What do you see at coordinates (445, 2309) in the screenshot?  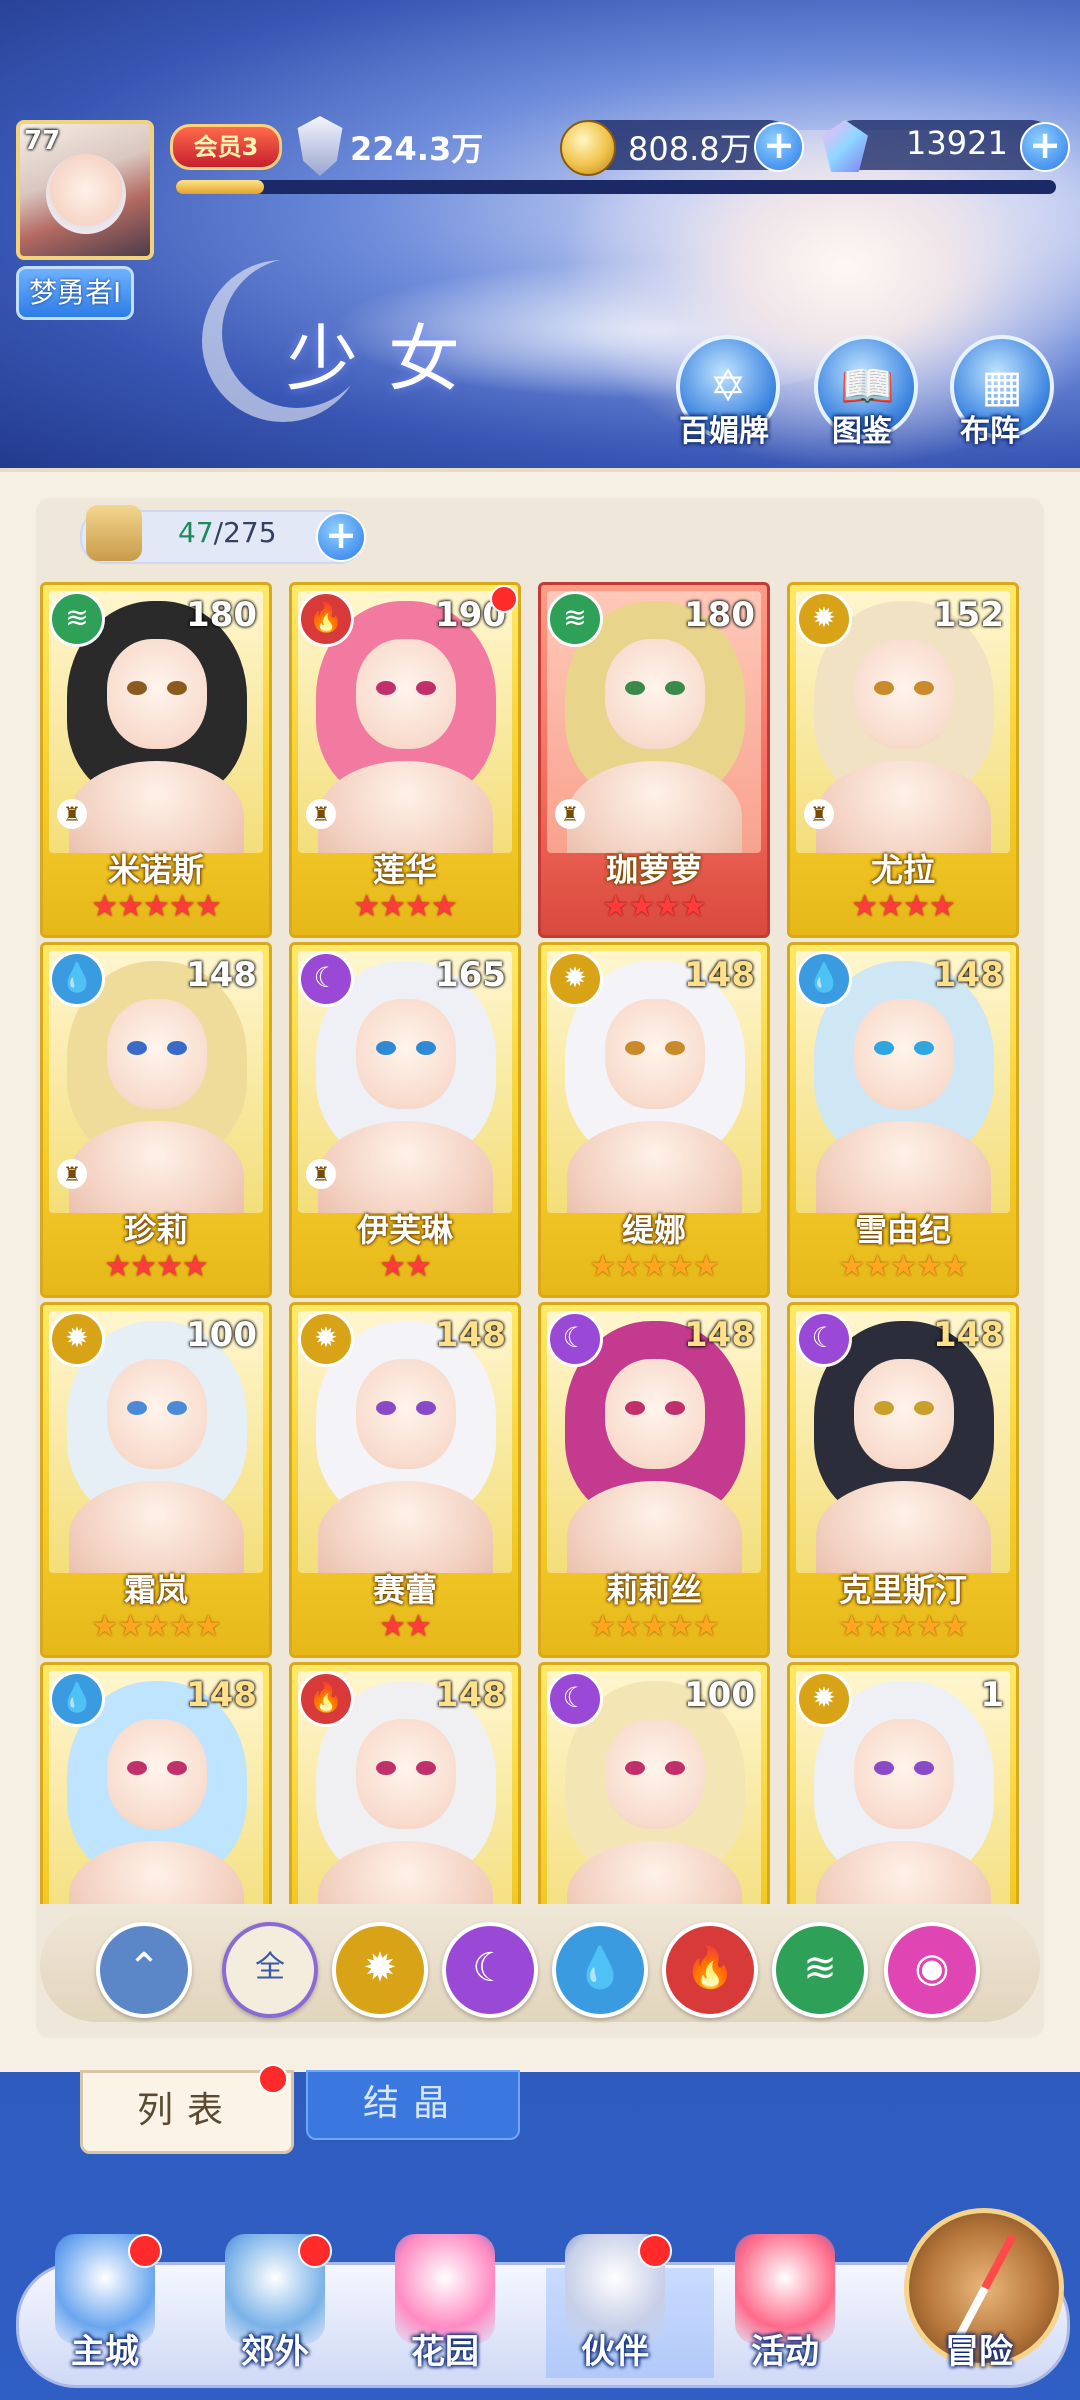 I see `nav-item-2: 花园` at bounding box center [445, 2309].